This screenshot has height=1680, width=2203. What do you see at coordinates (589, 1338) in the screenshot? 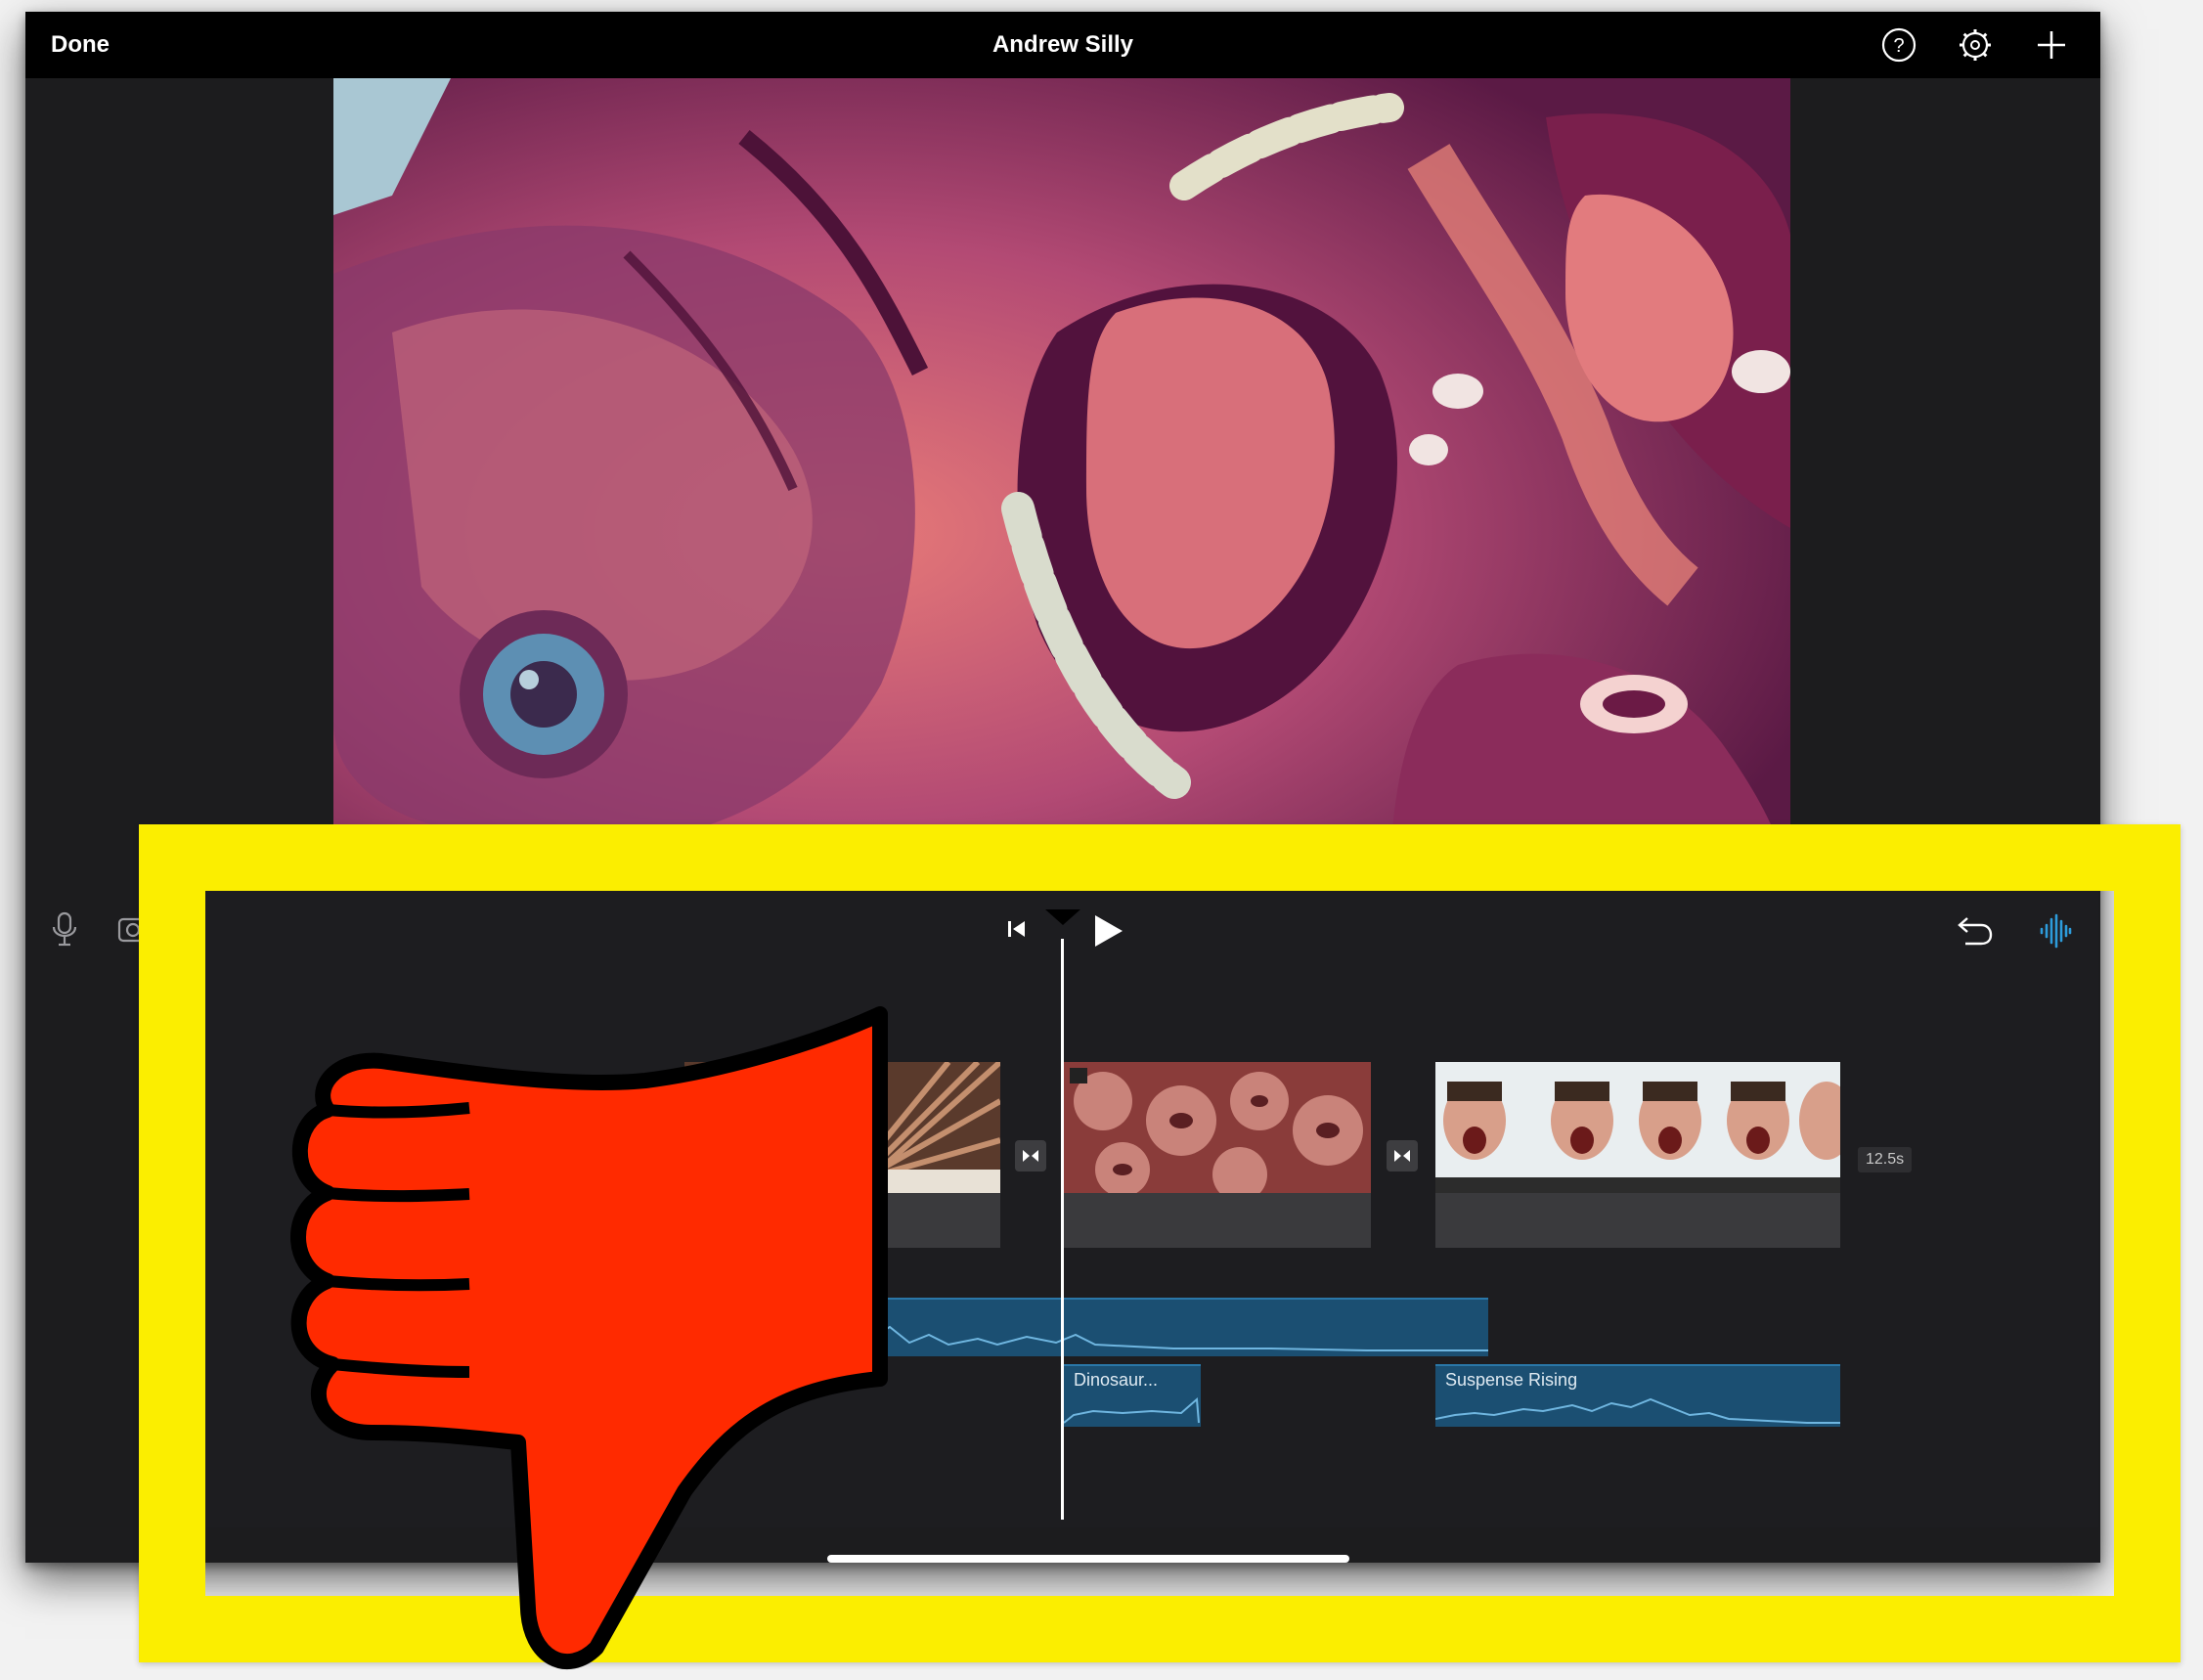
I see `thumbs-down-icon` at bounding box center [589, 1338].